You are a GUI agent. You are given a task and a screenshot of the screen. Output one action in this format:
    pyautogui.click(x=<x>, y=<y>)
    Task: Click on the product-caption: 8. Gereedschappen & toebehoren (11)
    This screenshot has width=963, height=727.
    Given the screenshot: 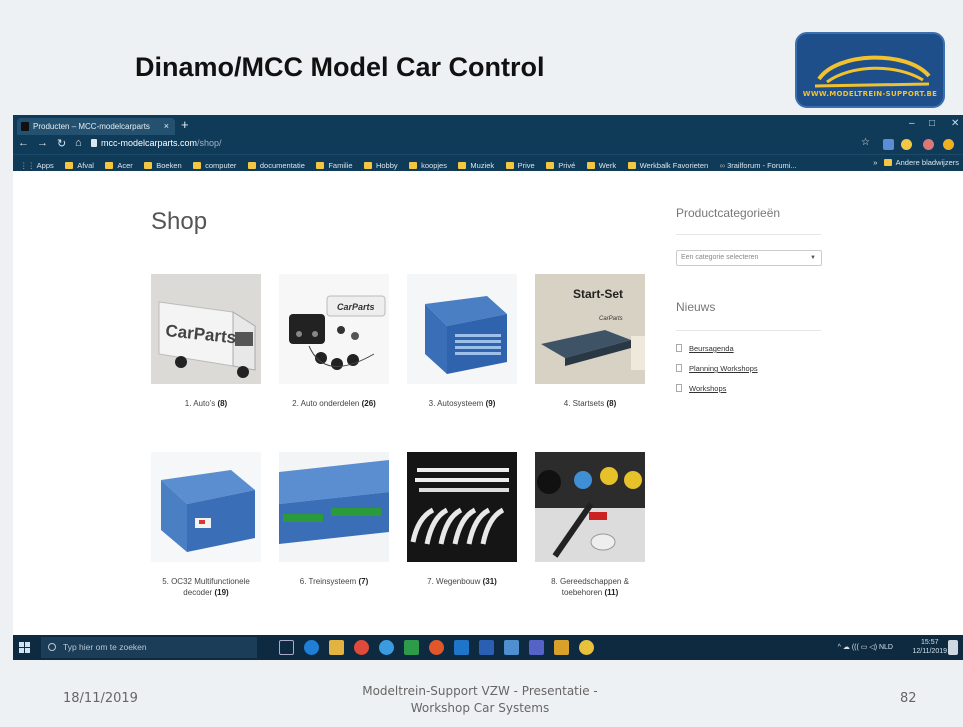 What is the action you would take?
    pyautogui.click(x=590, y=587)
    